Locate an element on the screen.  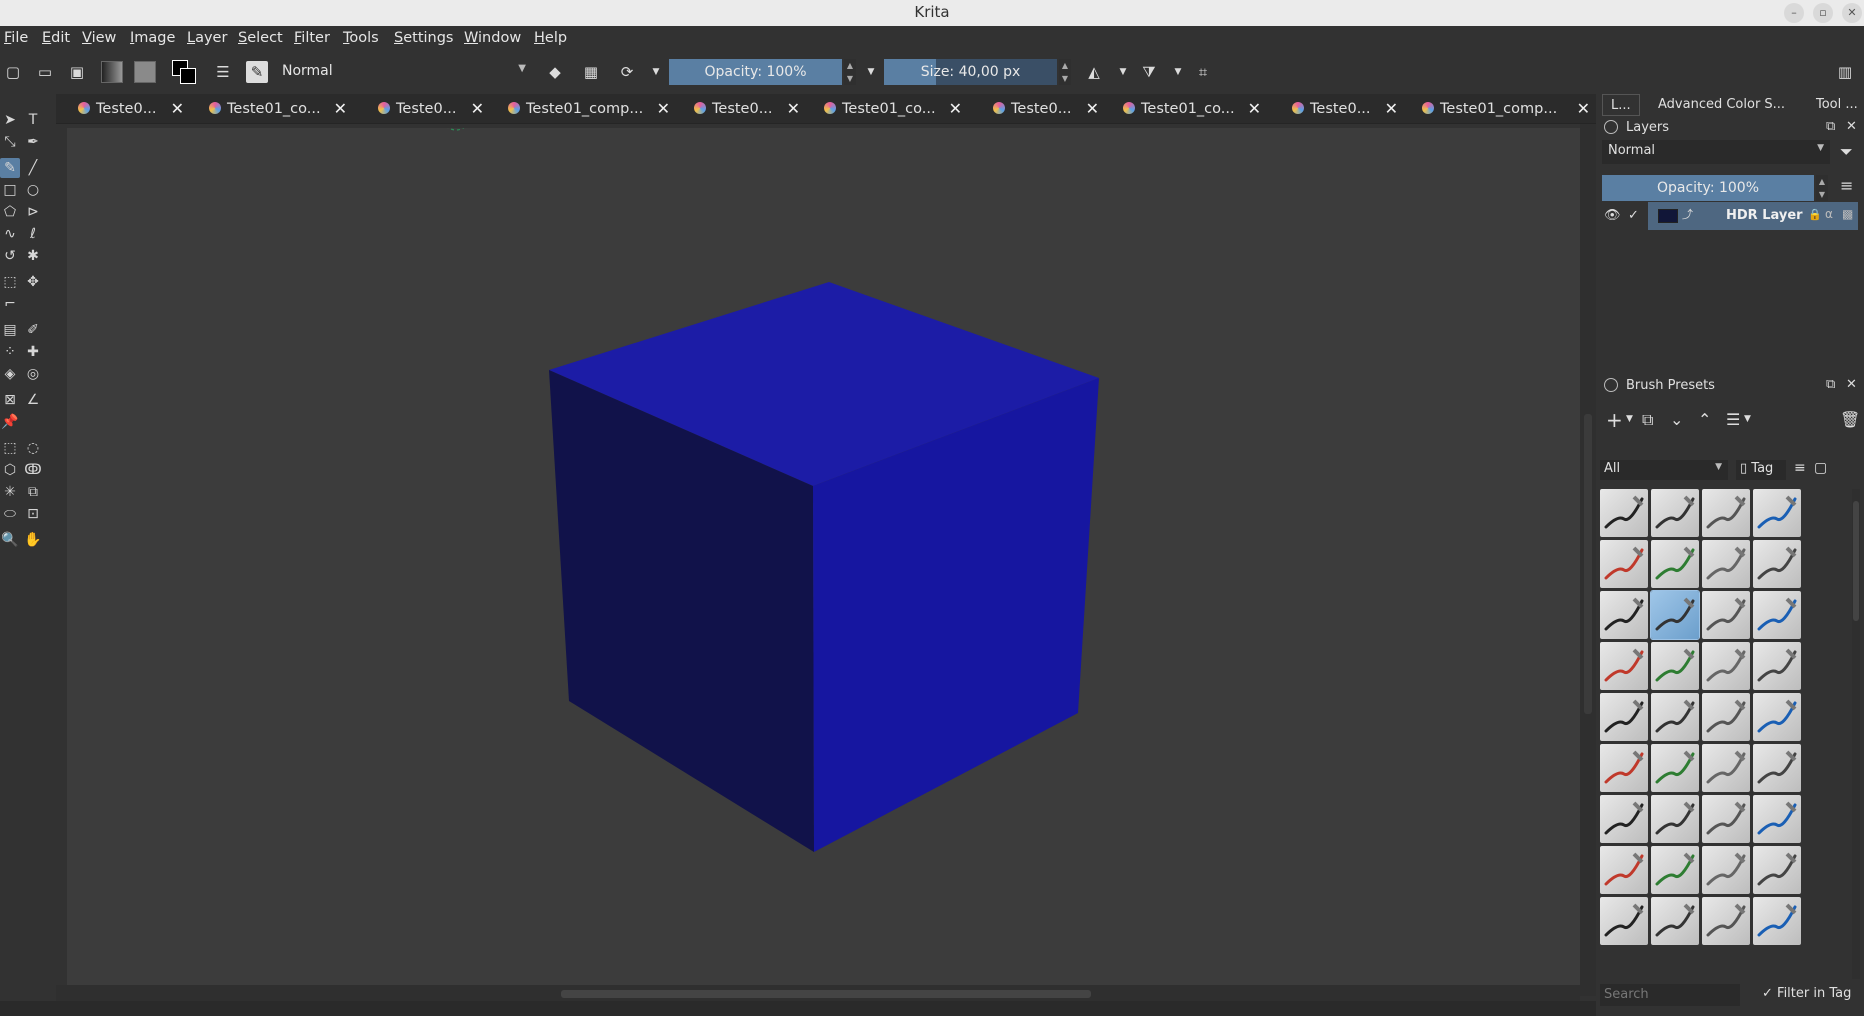
pattern-swatch-icon is located at coordinates (145, 72).